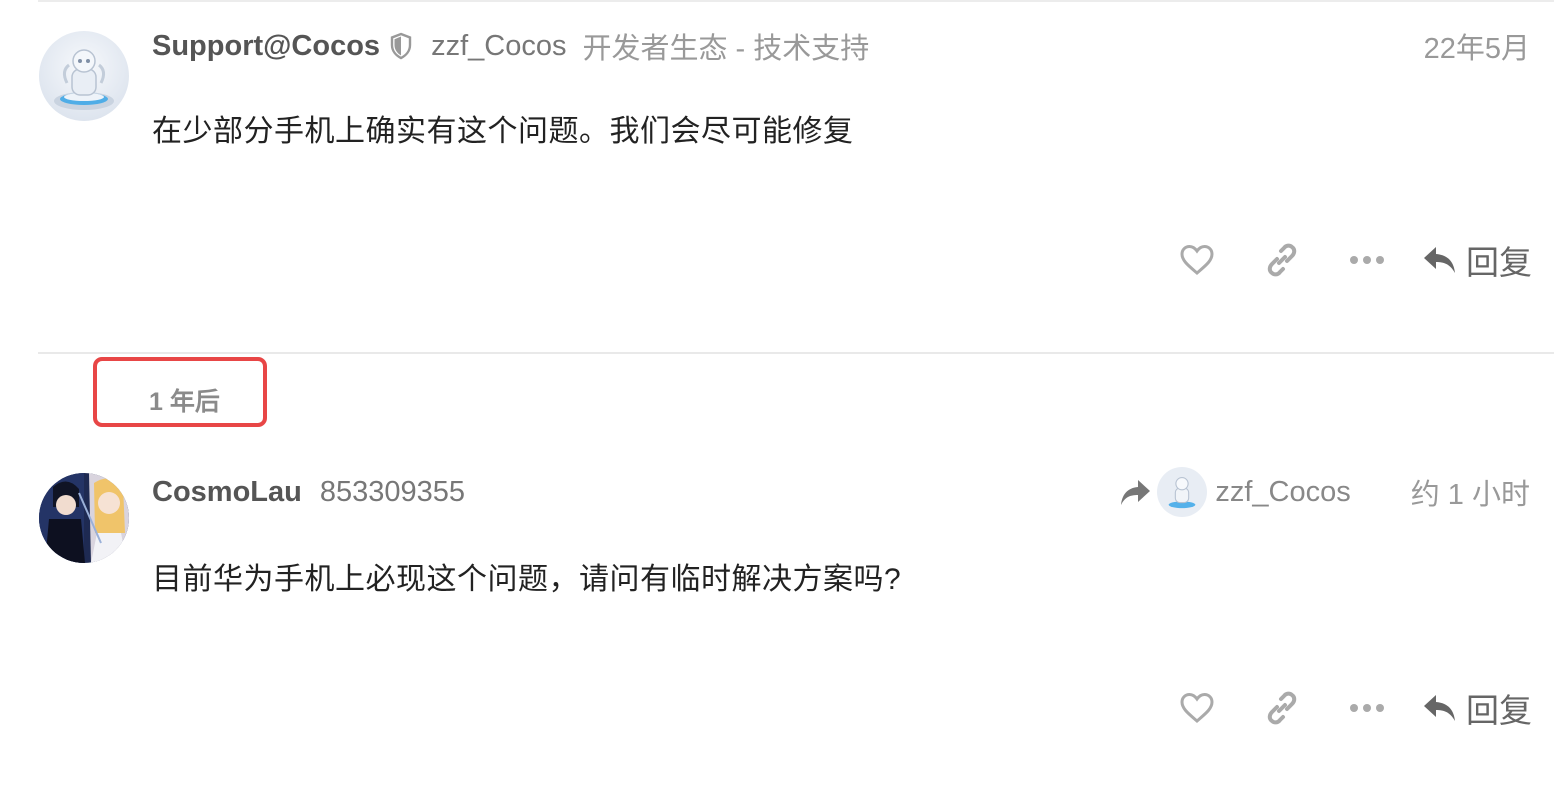  I want to click on user-full-name: zzf_Cocos, so click(498, 46).